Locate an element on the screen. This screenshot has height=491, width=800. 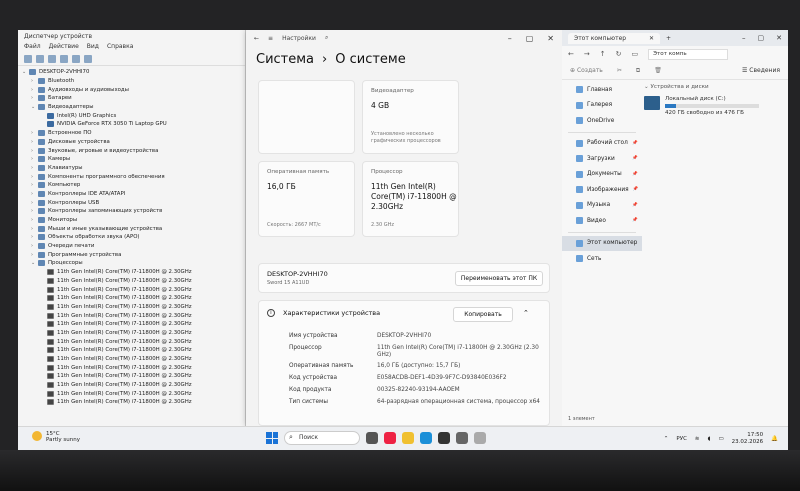
cut-icon: ✂ is located at coordinates (619, 70).